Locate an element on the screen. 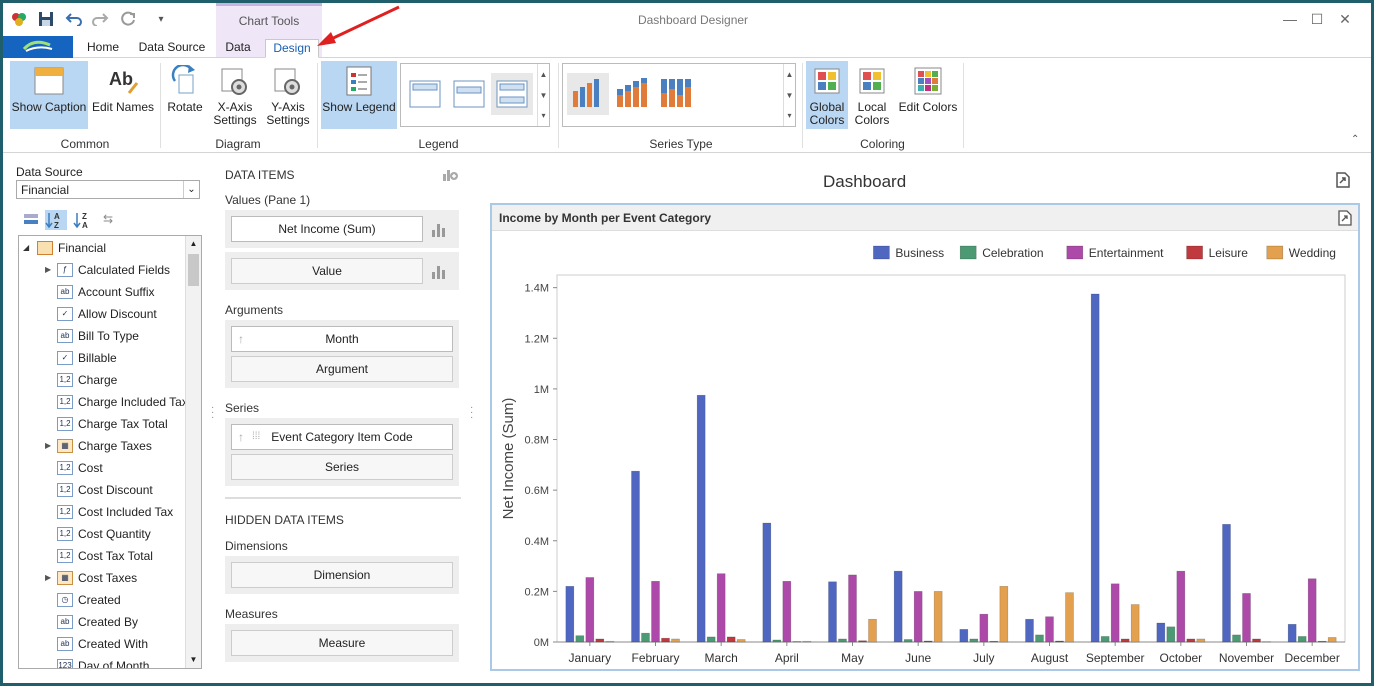  show-caption-button: Show Caption is located at coordinates (49, 95).